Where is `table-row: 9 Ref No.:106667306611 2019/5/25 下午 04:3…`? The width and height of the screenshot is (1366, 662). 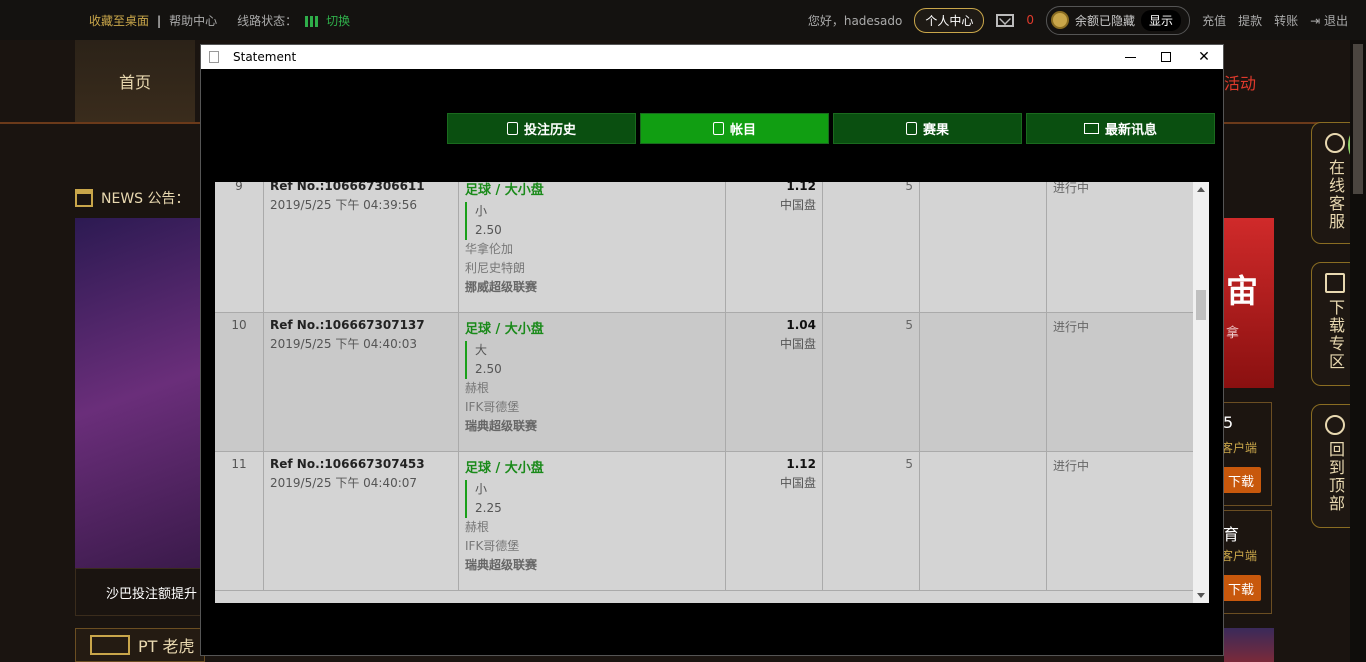 table-row: 9 Ref No.:106667306611 2019/5/25 下午 04:3… is located at coordinates (704, 247).